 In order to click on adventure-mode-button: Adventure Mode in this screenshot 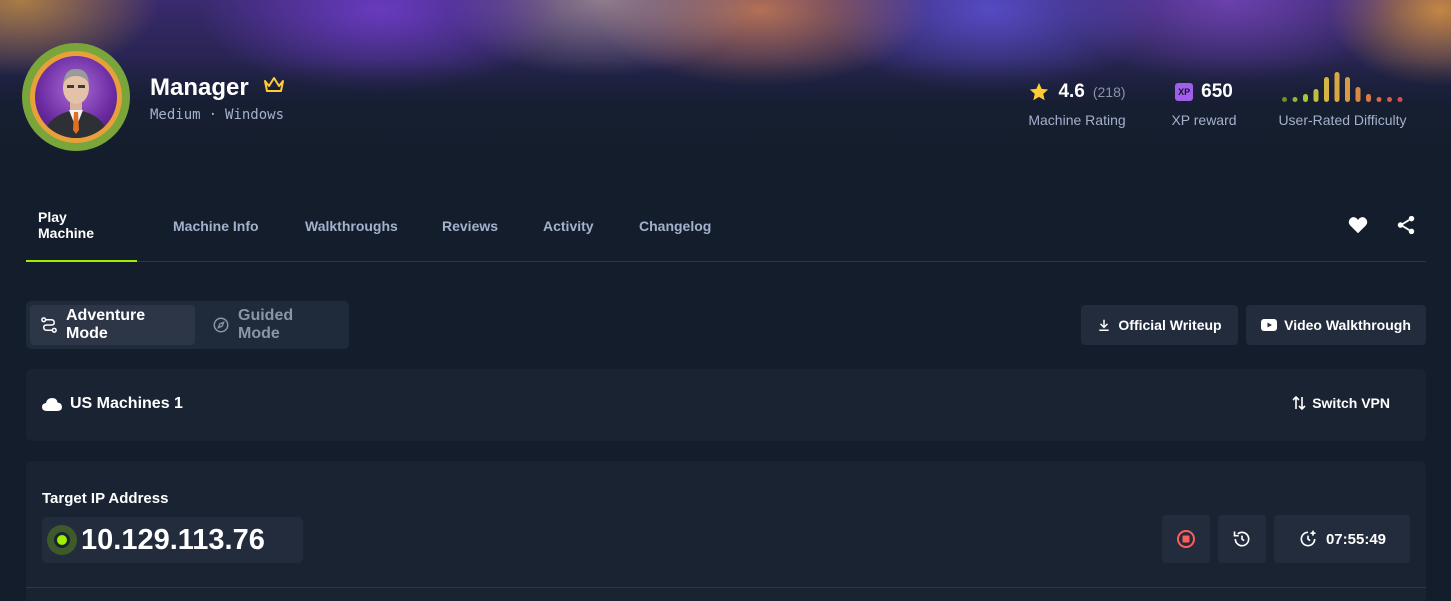, I will do `click(112, 325)`.